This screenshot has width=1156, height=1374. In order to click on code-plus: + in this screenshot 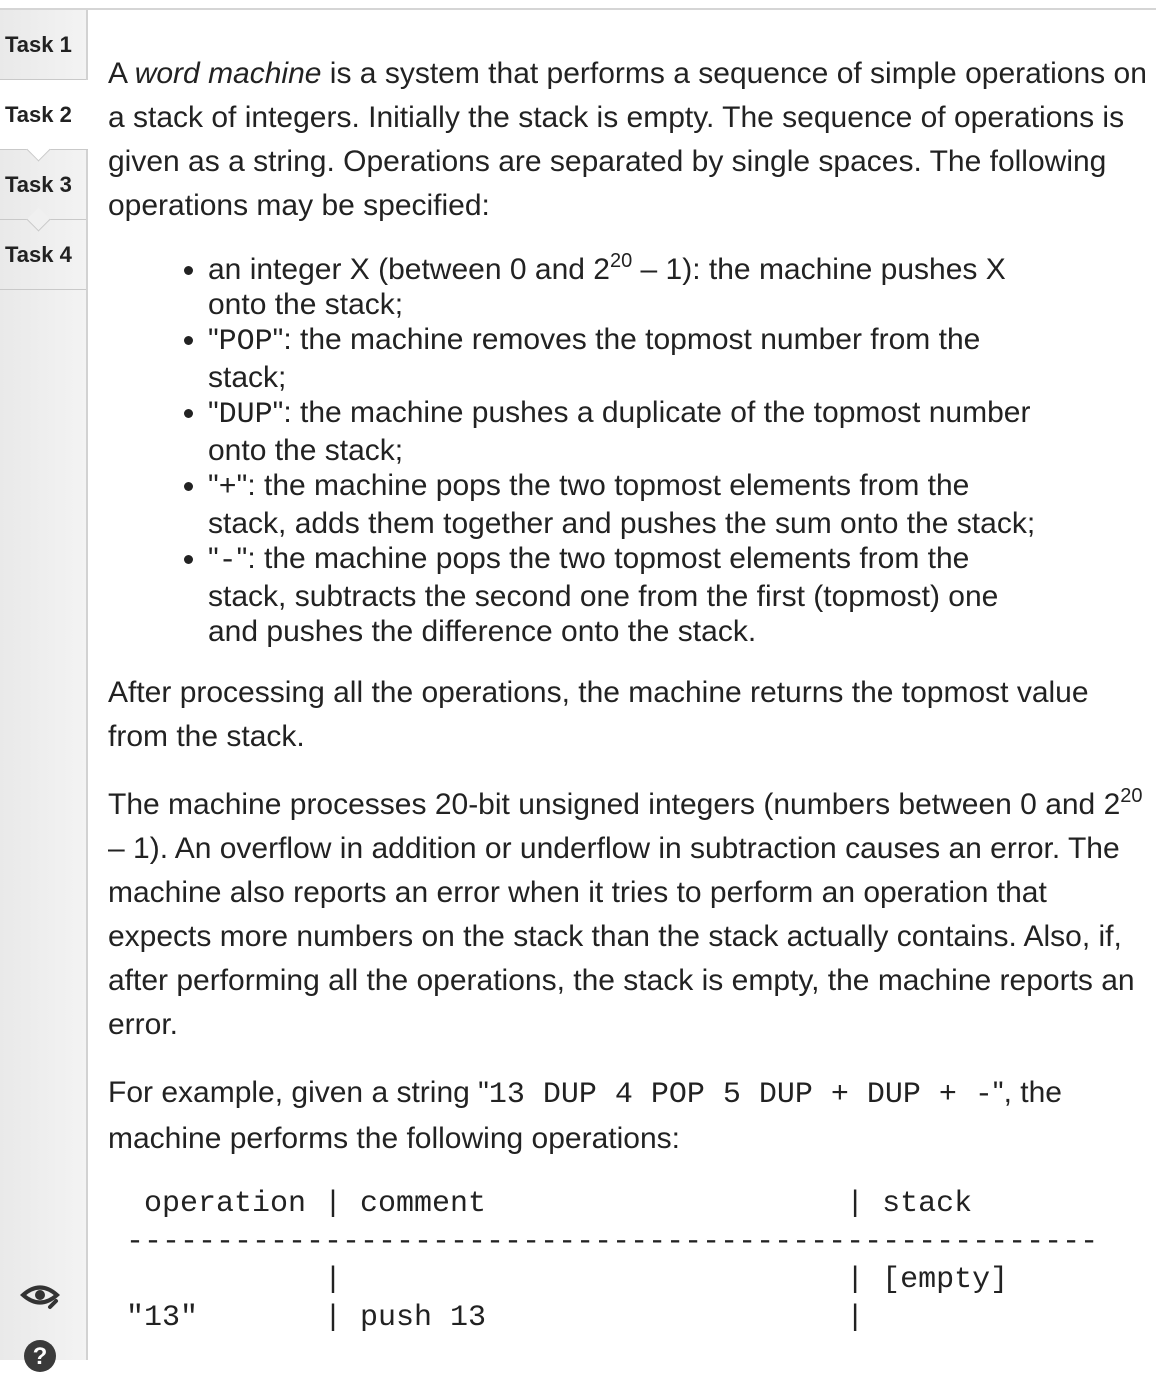, I will do `click(227, 488)`.